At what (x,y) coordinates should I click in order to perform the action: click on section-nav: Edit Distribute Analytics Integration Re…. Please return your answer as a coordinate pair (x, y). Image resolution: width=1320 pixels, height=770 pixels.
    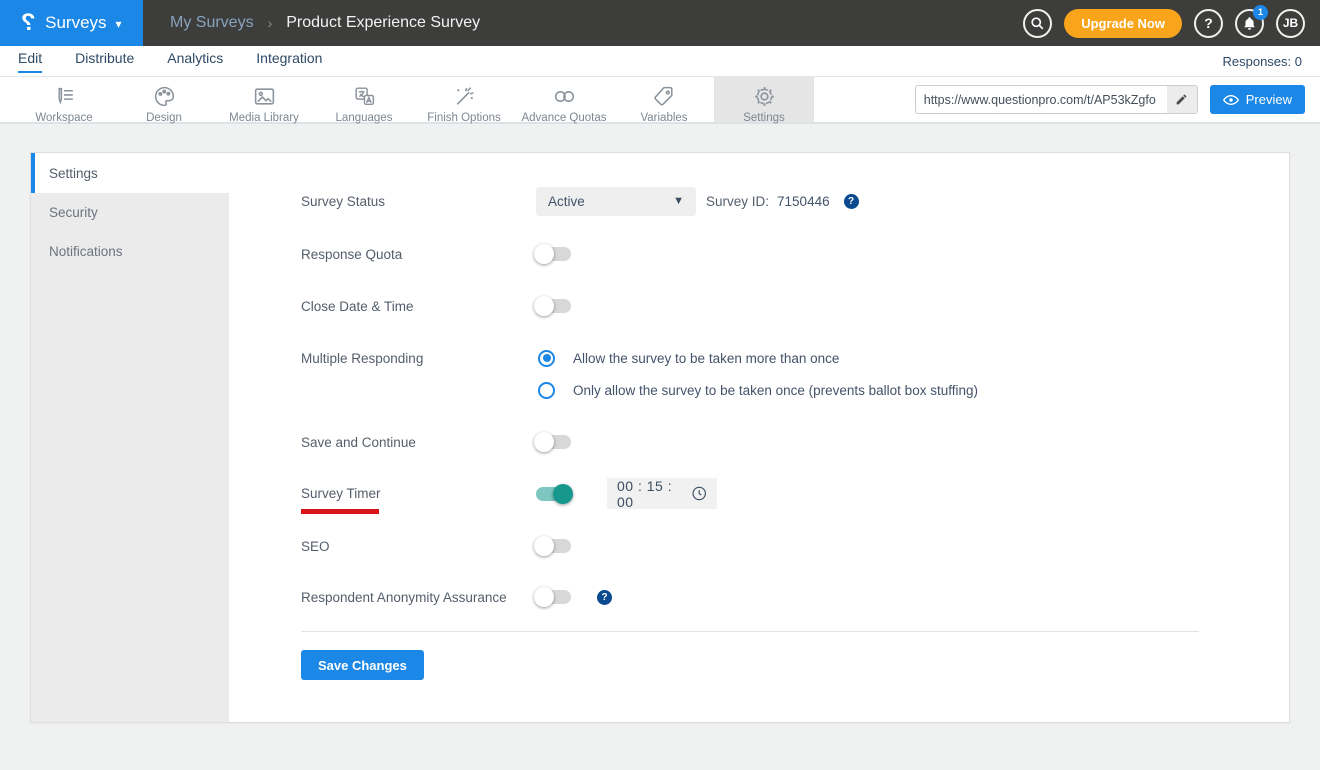
    Looking at the image, I should click on (660, 61).